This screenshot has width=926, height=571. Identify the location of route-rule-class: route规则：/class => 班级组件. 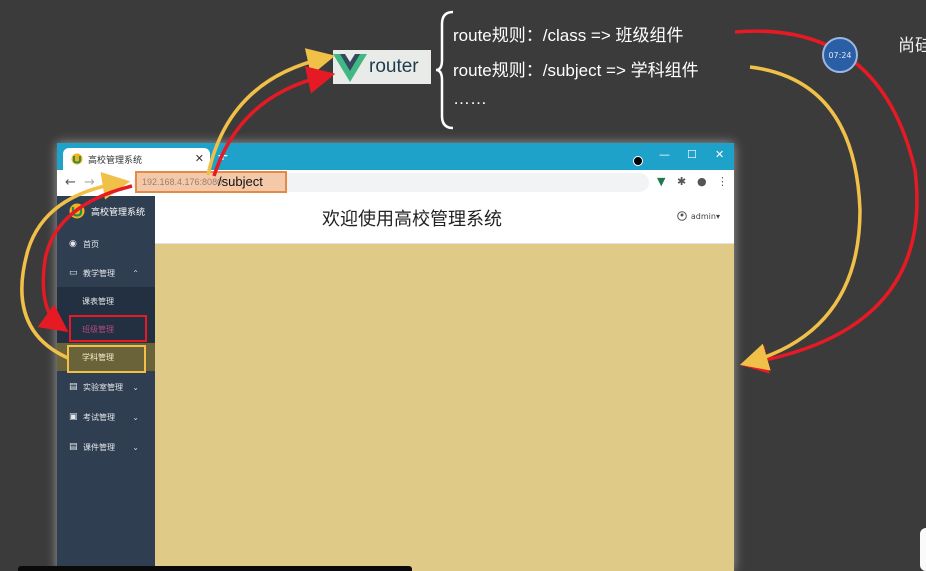
(568, 35).